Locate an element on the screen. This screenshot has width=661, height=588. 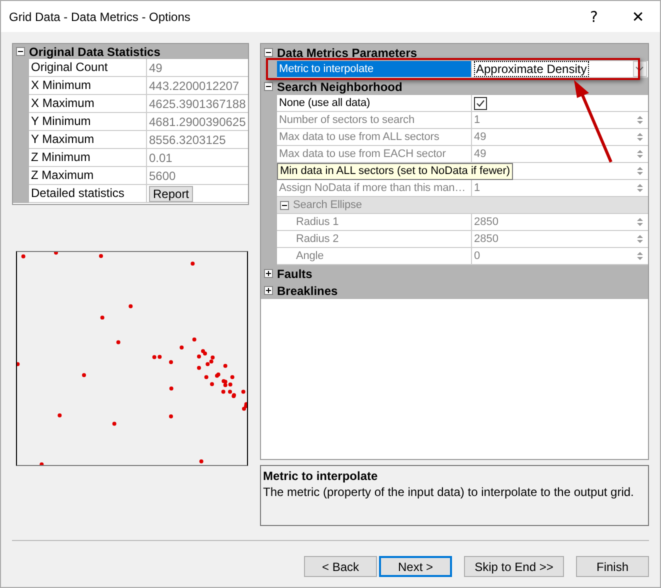
property-label: Detailed statistics is located at coordinates (88, 194).